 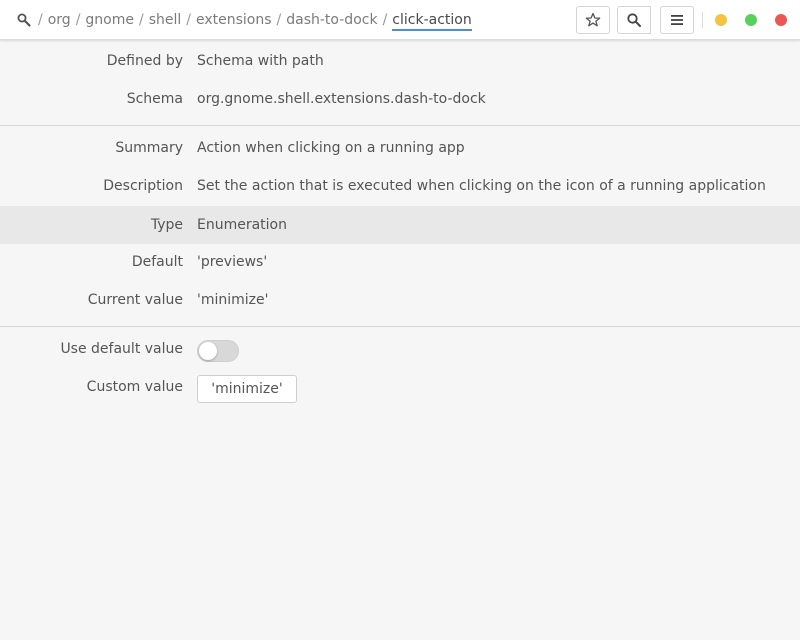 I want to click on search-icon, so click(x=634, y=20).